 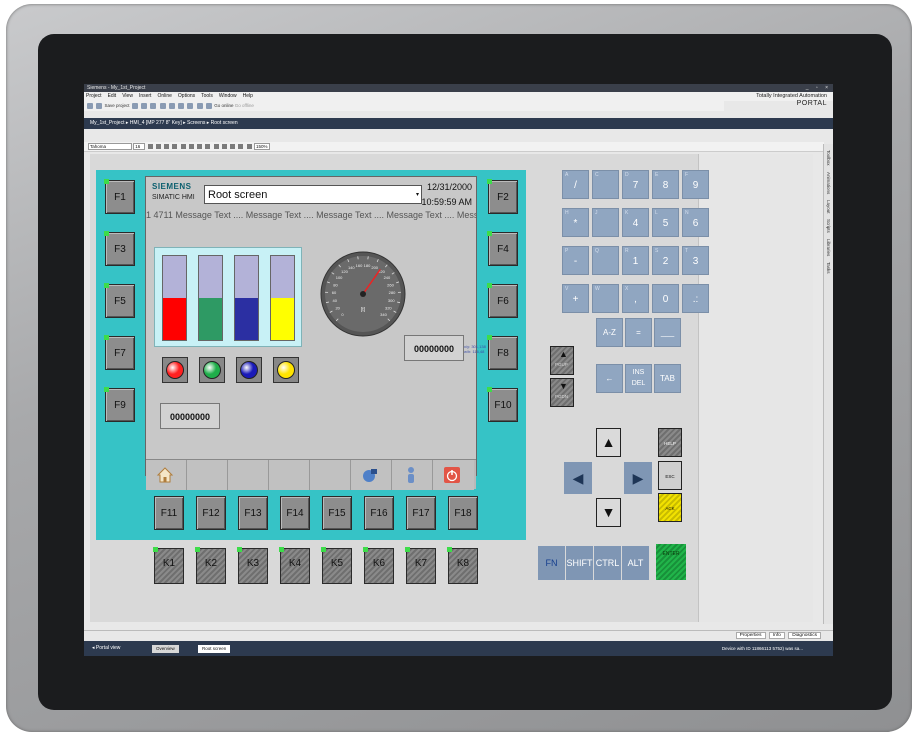 What do you see at coordinates (371, 475) in the screenshot?
I see `nav-language-button` at bounding box center [371, 475].